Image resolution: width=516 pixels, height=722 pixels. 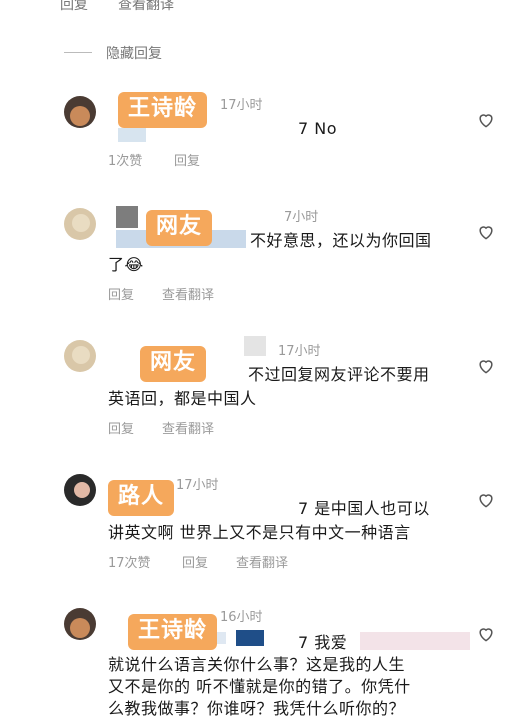 What do you see at coordinates (129, 563) in the screenshot?
I see `like-count: 17次赞` at bounding box center [129, 563].